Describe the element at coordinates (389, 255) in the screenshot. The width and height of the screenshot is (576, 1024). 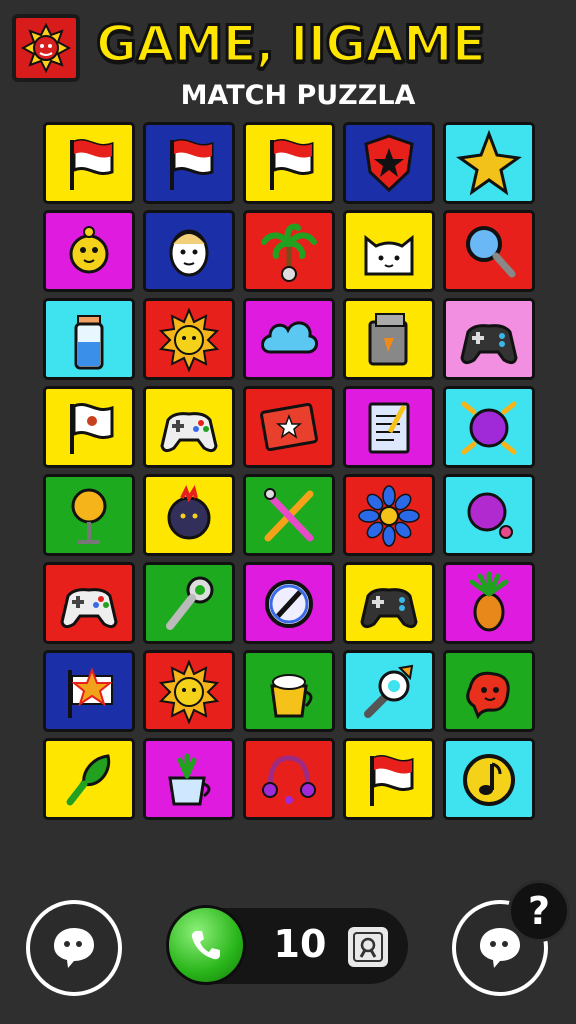
I see `cat-icon` at that location.